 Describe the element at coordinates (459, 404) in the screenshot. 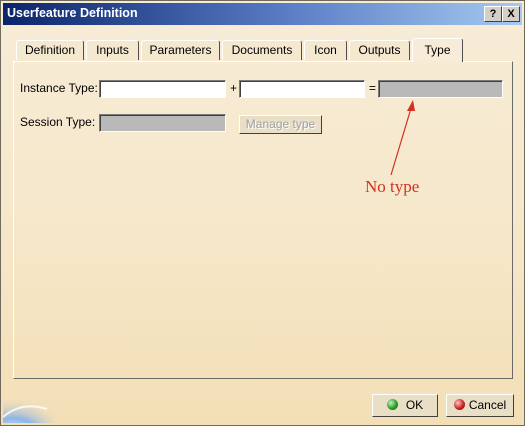

I see `red-cancel-icon` at that location.